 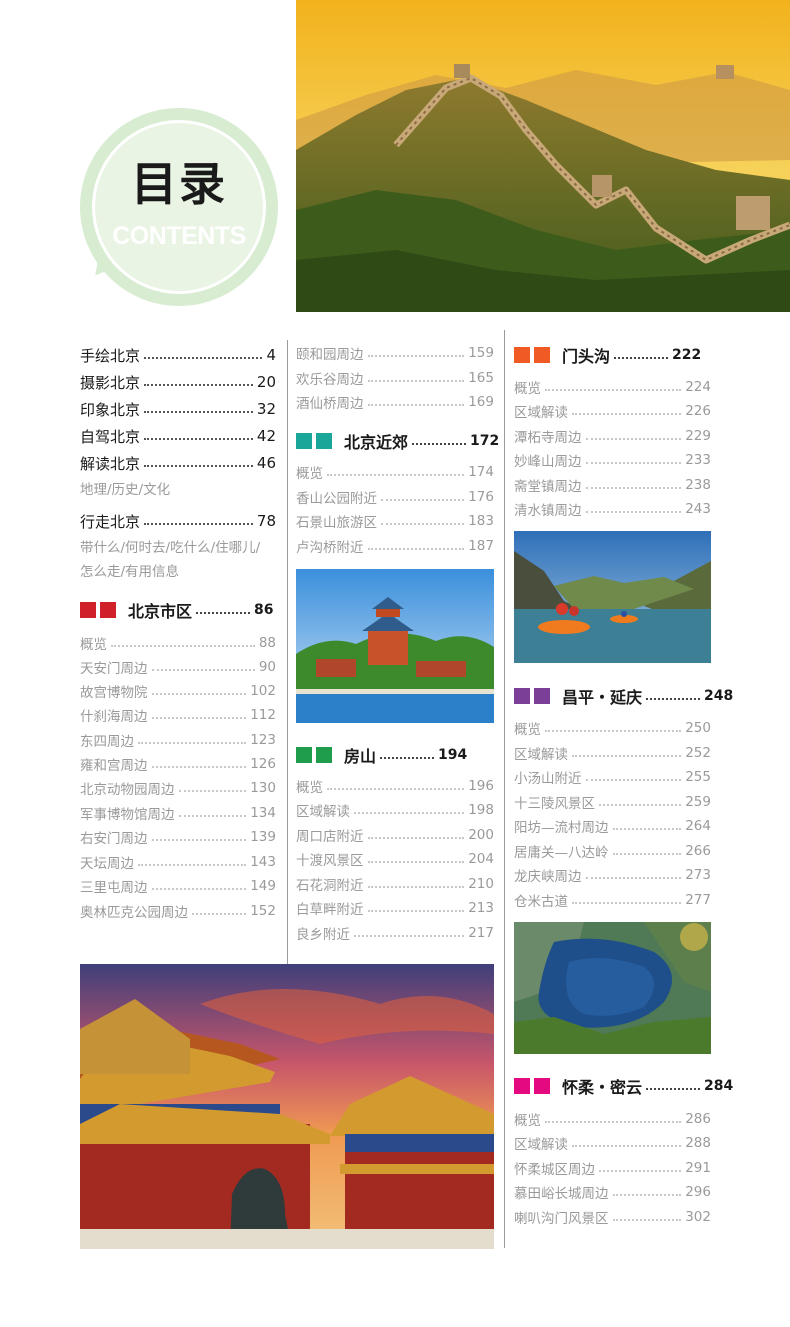 I want to click on toc-item-page: 187, so click(x=481, y=546).